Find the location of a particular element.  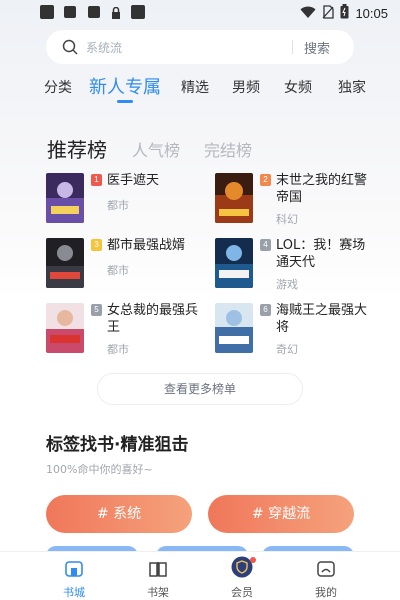

tag-section-subtitle: 100%命中你的喜好~ is located at coordinates (99, 469).